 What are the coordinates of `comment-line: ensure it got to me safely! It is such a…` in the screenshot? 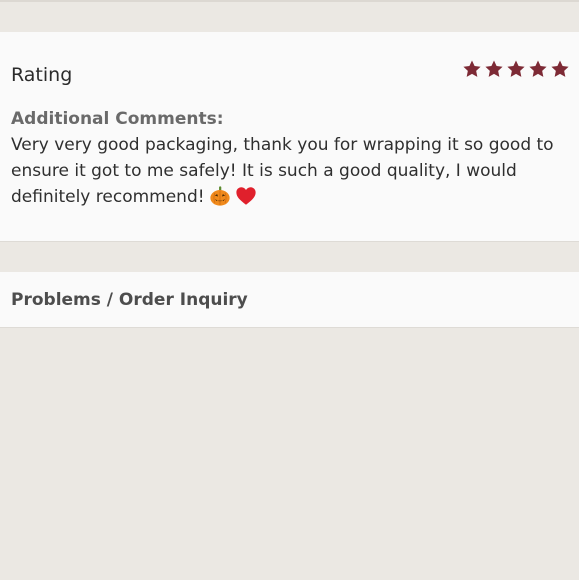 It's located at (264, 171).